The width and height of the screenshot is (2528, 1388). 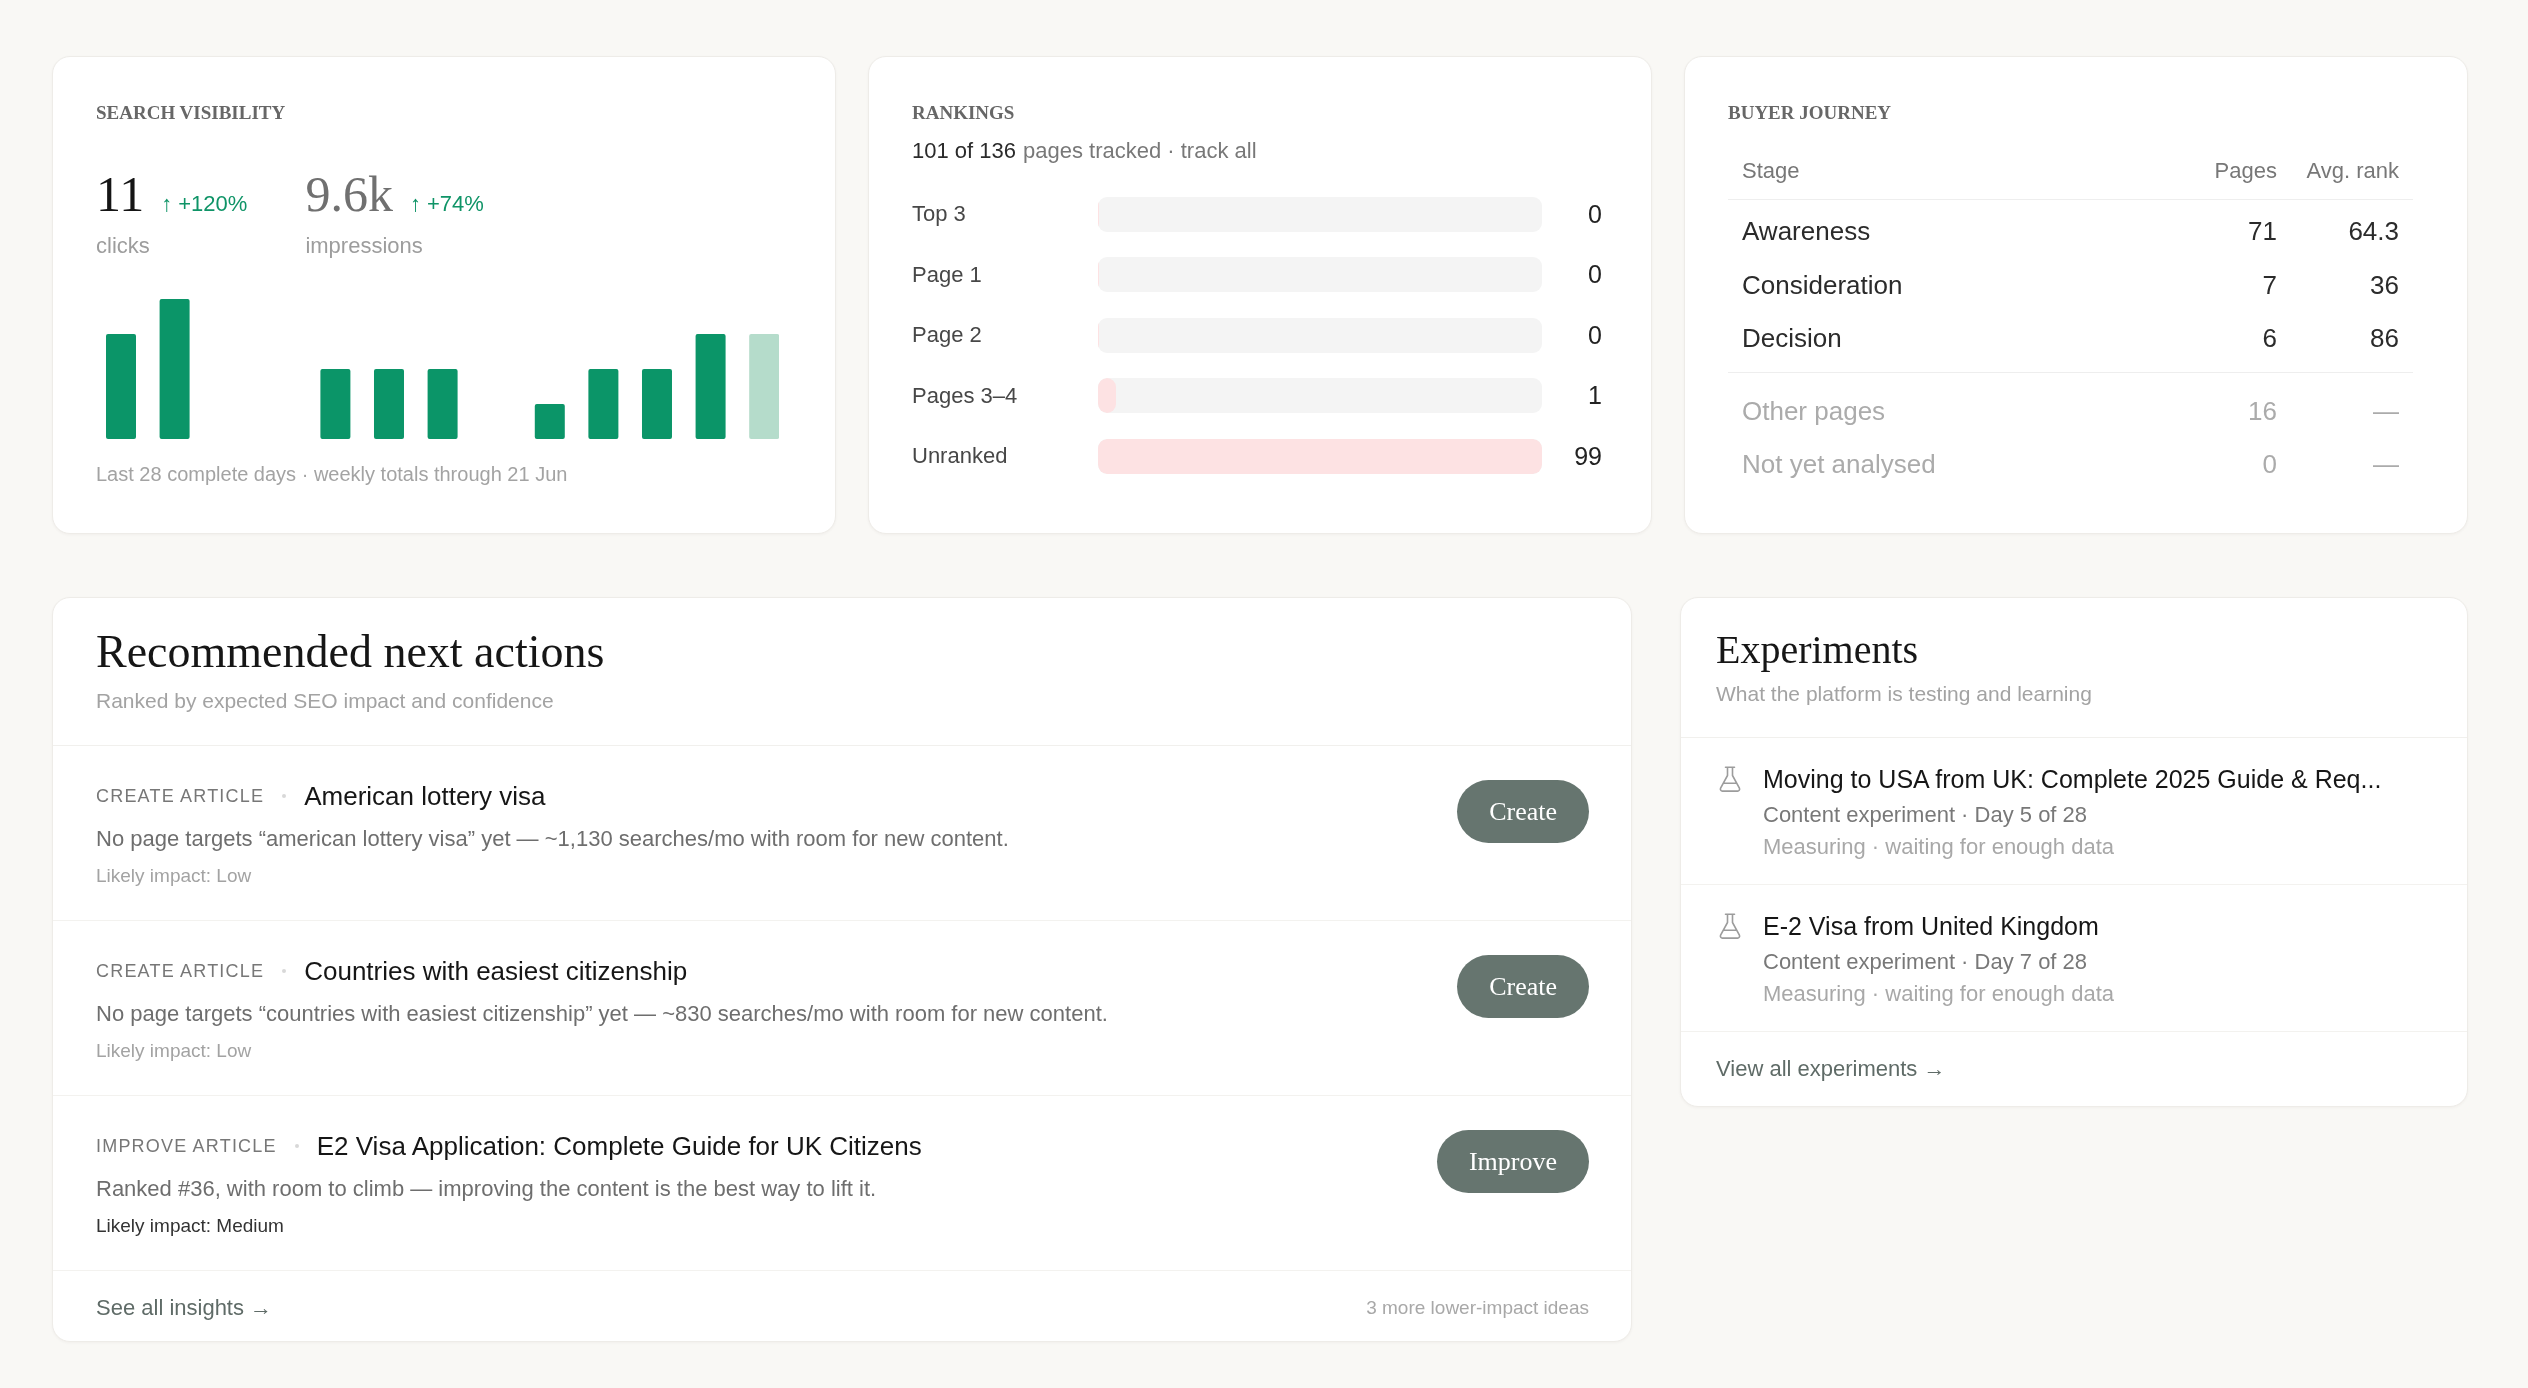 I want to click on rank-count: 1, so click(x=1595, y=396).